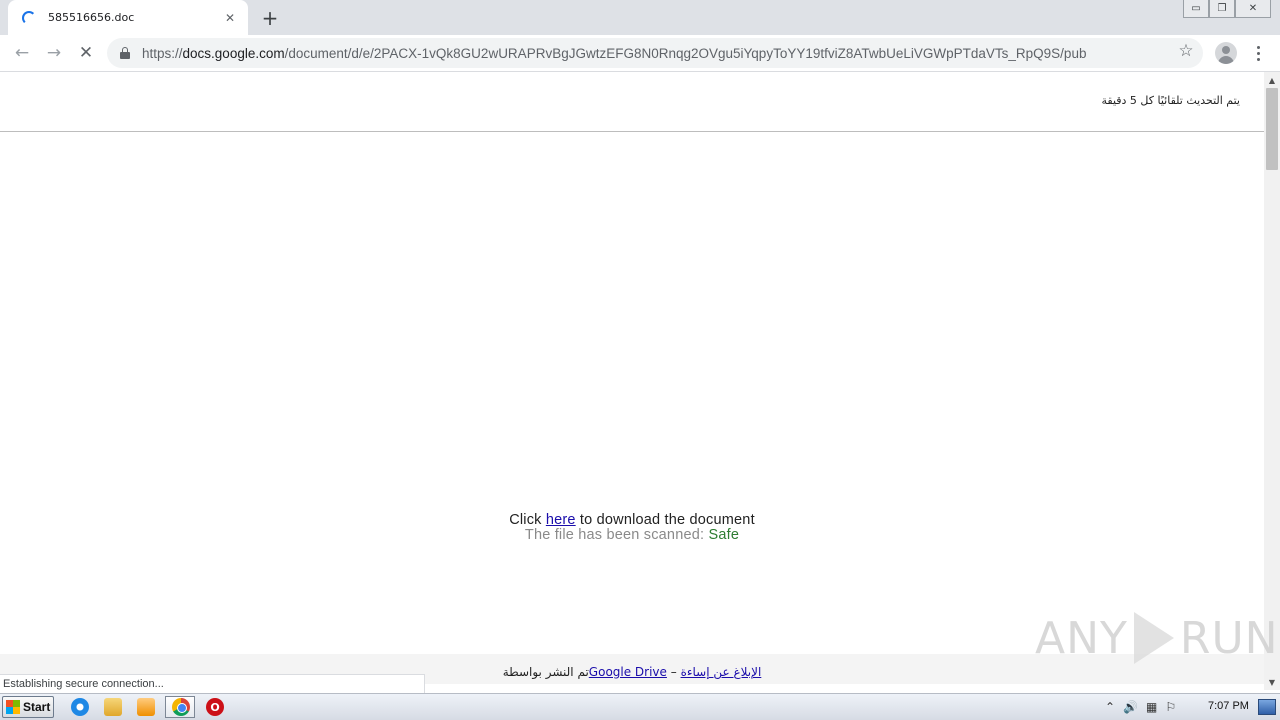 Image resolution: width=1280 pixels, height=720 pixels. What do you see at coordinates (270, 18) in the screenshot?
I see `new-tab-button: +` at bounding box center [270, 18].